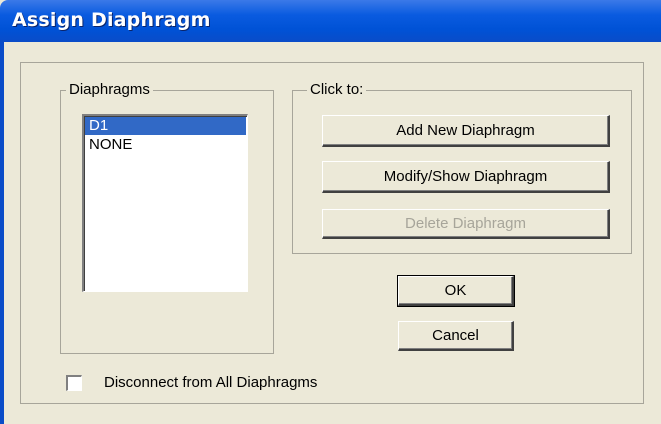 The image size is (661, 424). What do you see at coordinates (211, 382) in the screenshot?
I see `disconnect-label: Disconnect from All Diaphragms` at bounding box center [211, 382].